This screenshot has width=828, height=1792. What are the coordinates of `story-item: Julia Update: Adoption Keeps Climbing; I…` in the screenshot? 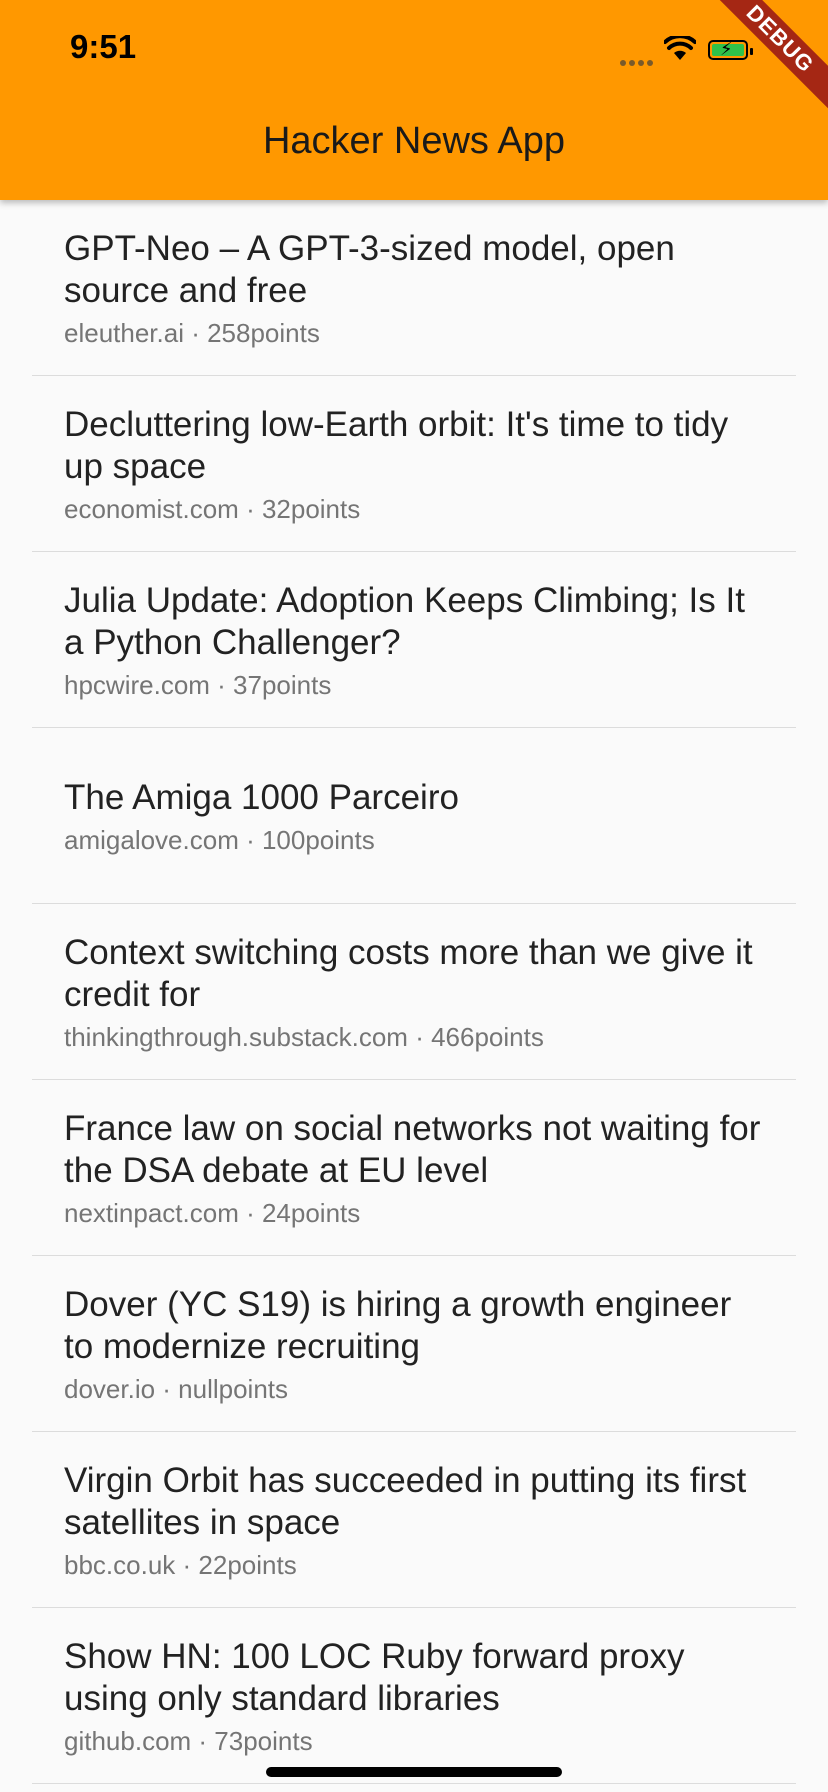 It's located at (414, 640).